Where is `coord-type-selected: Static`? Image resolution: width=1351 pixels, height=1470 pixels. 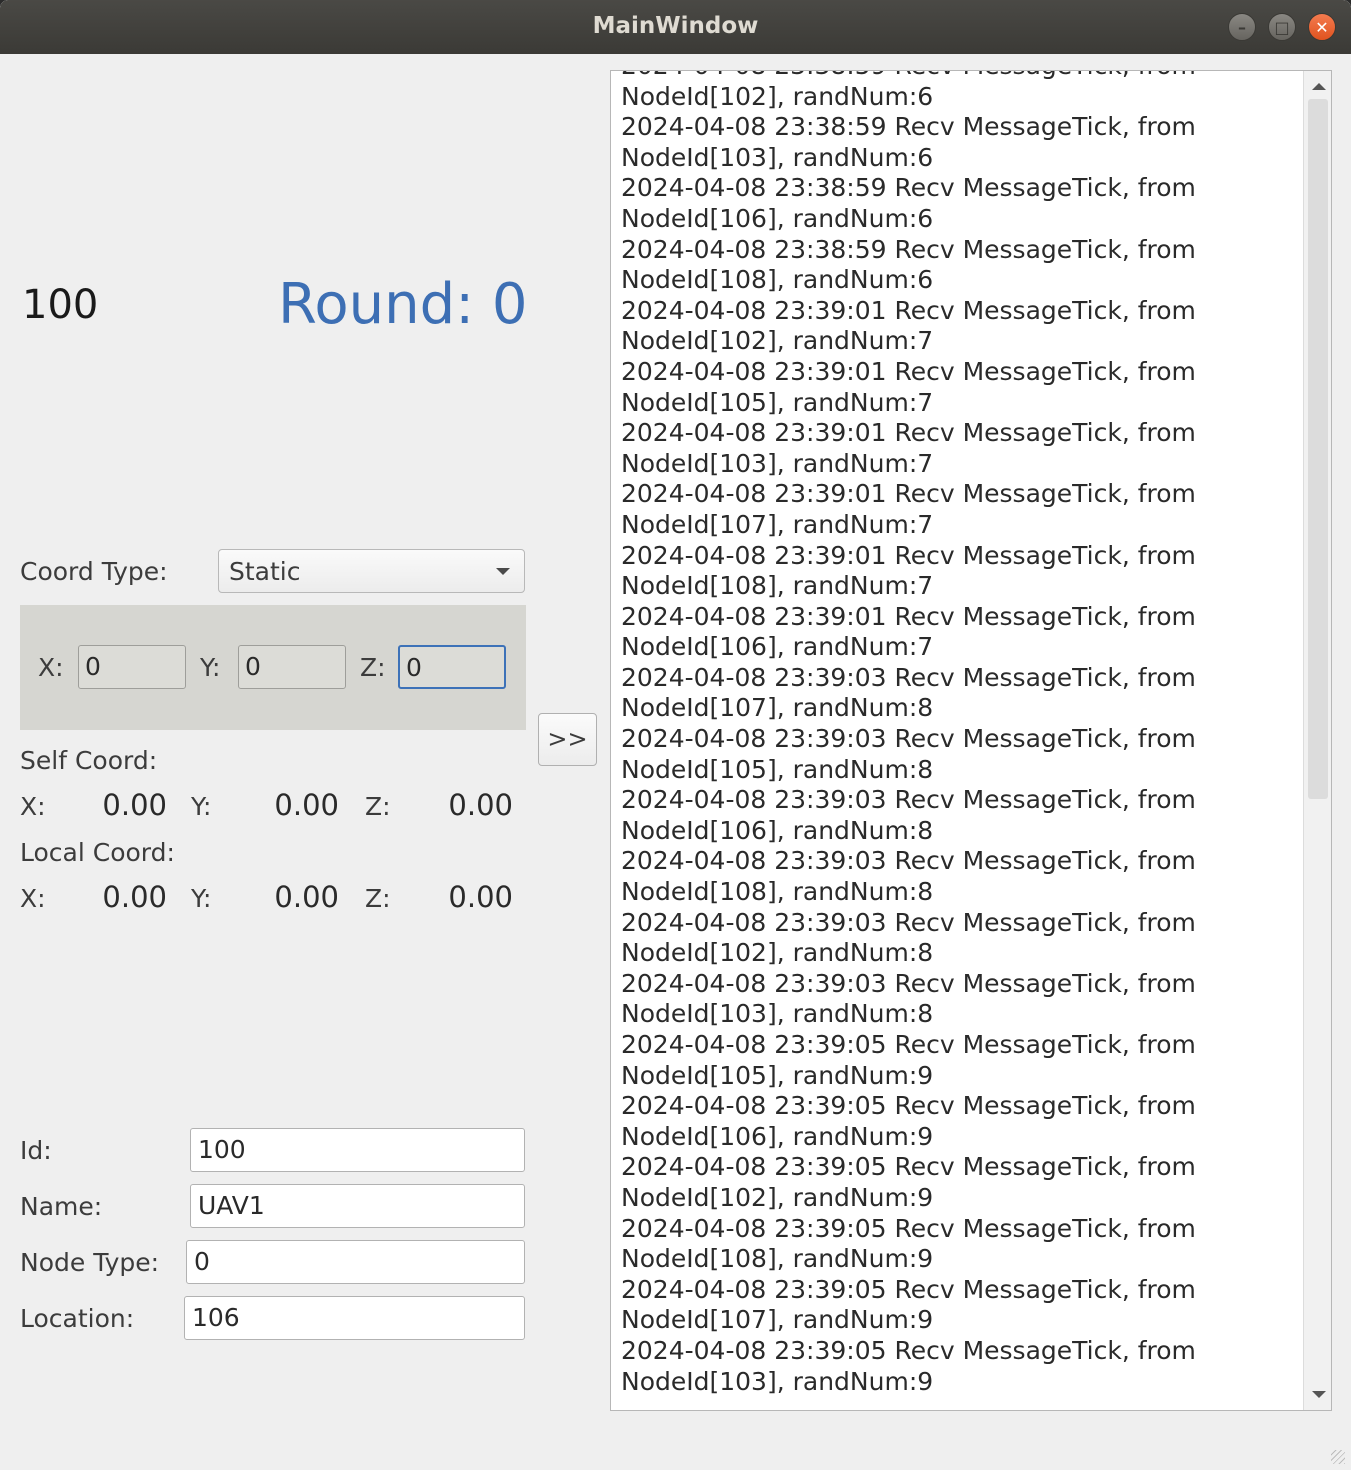 coord-type-selected: Static is located at coordinates (265, 571).